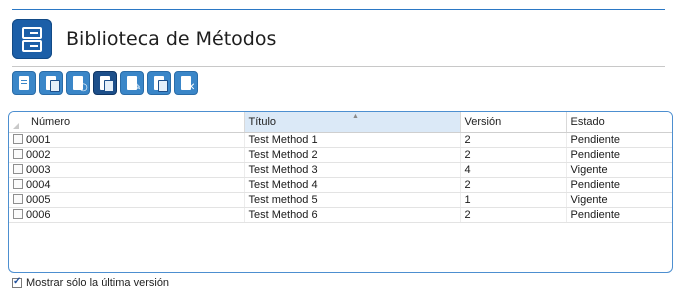 Image resolution: width=681 pixels, height=289 pixels. Describe the element at coordinates (513, 200) in the screenshot. I see `cell-version: 1` at that location.